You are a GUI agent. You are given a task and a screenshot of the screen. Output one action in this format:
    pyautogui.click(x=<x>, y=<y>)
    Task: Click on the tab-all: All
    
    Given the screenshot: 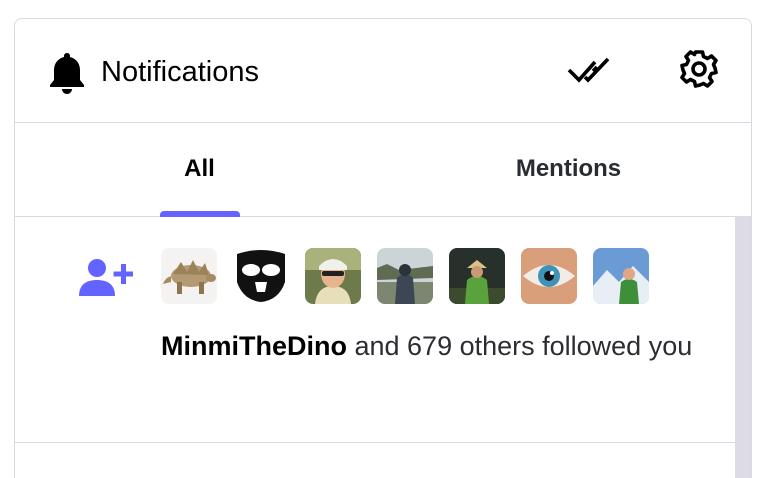 What is the action you would take?
    pyautogui.click(x=199, y=169)
    